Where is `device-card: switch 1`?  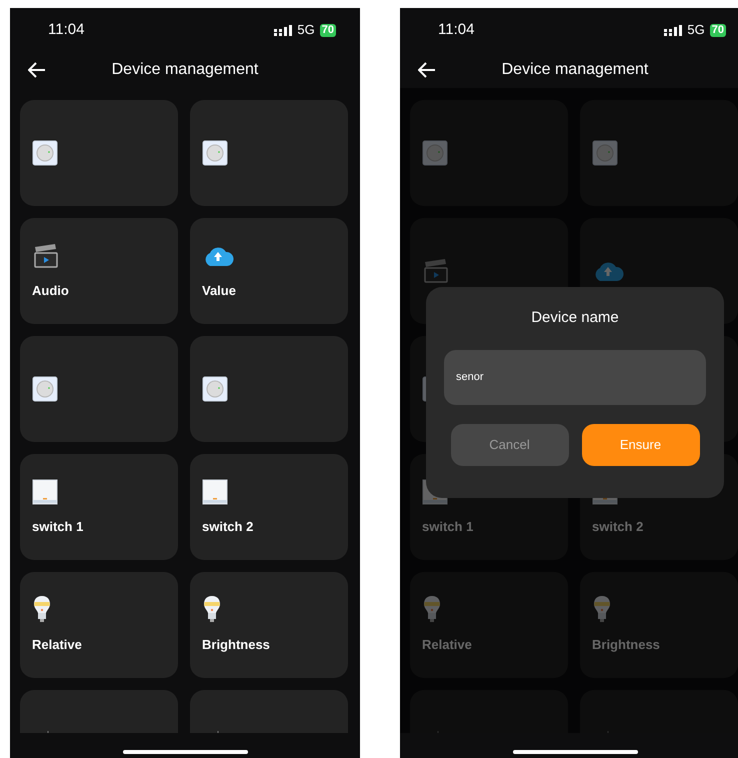 device-card: switch 1 is located at coordinates (99, 507).